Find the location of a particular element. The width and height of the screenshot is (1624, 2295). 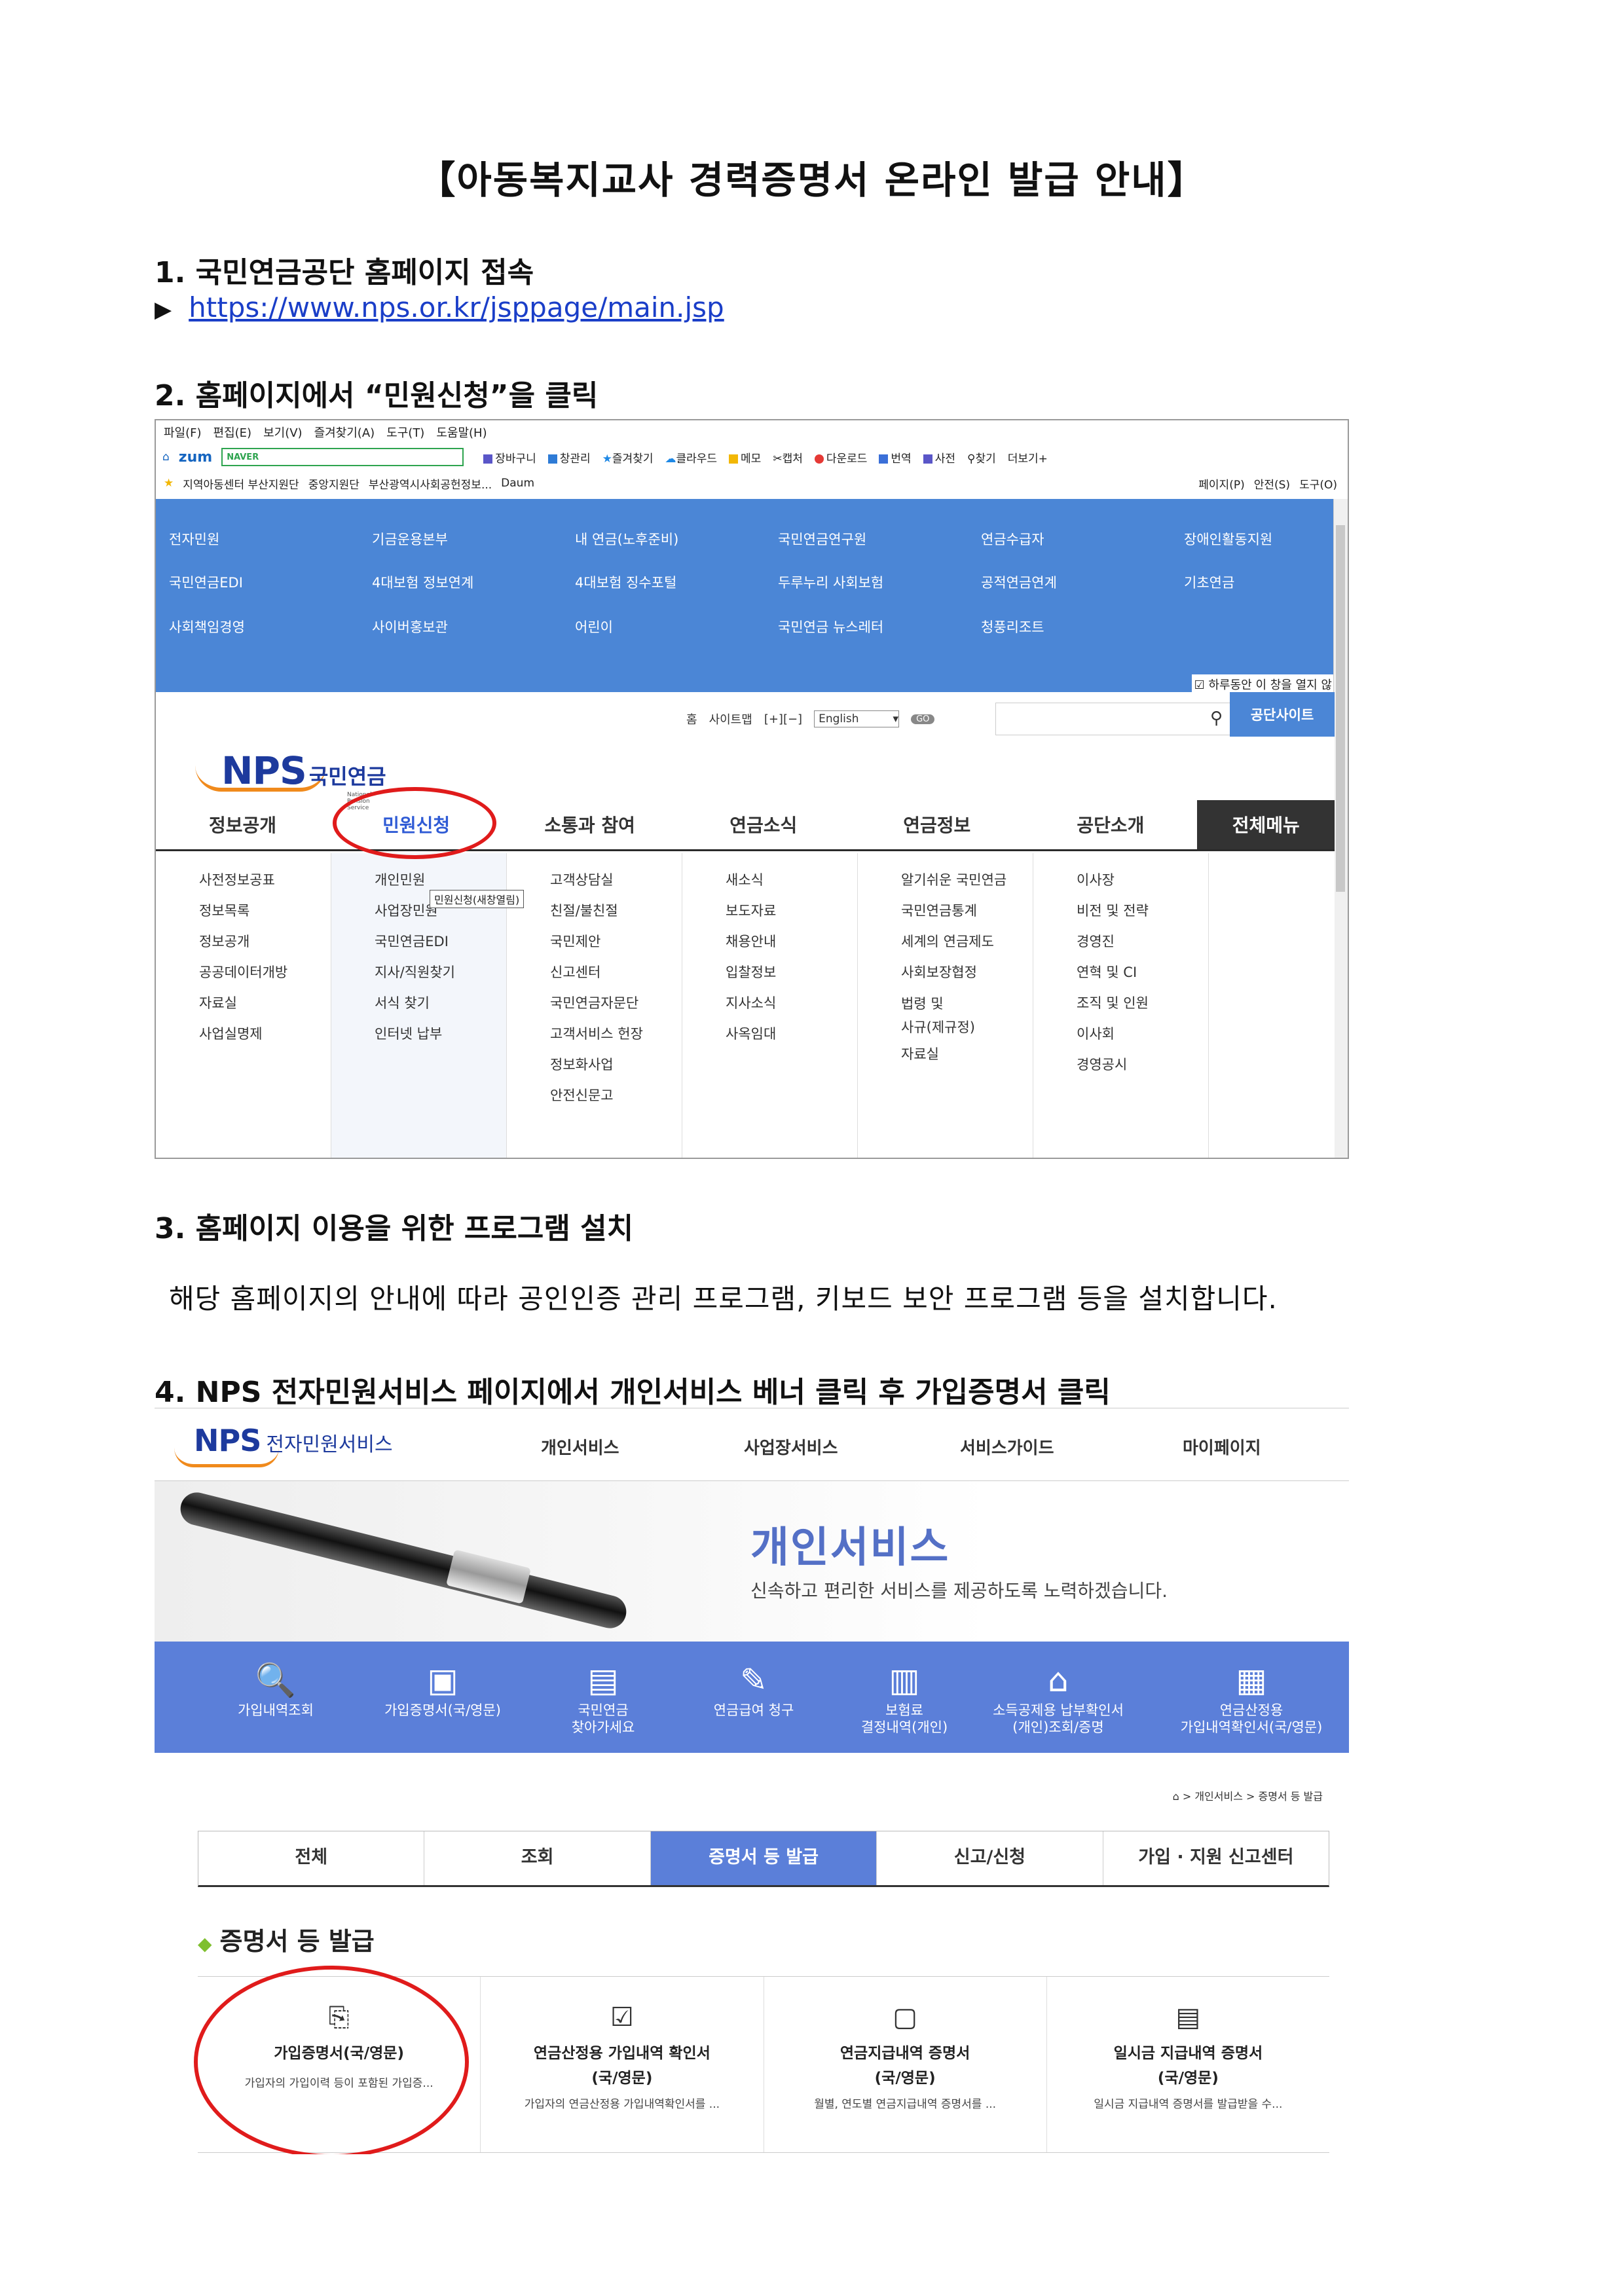

submenu-item: 이사장 is located at coordinates (1142, 880).